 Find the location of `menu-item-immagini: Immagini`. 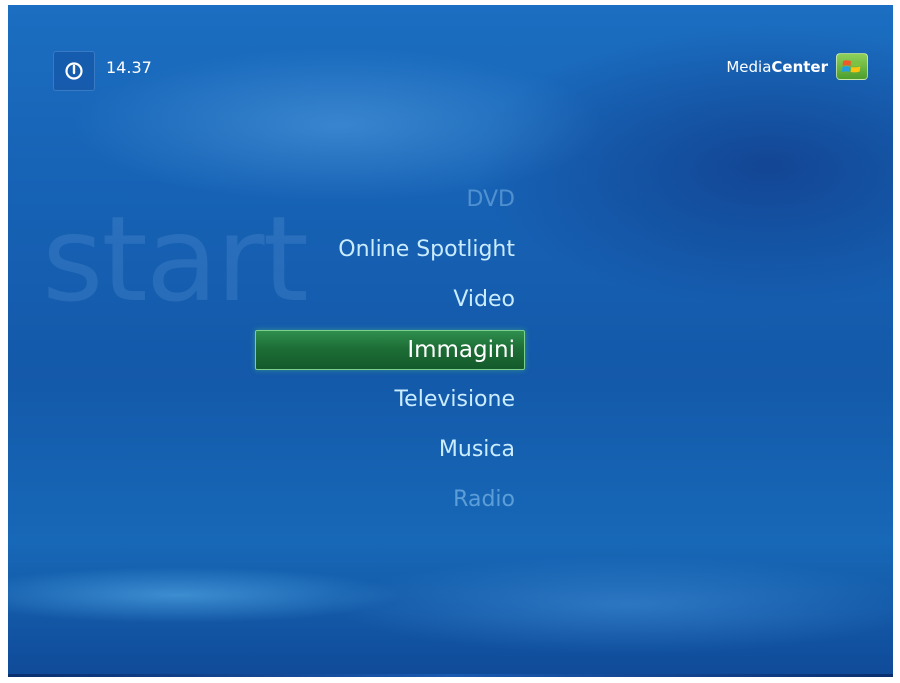

menu-item-immagini: Immagini is located at coordinates (390, 350).